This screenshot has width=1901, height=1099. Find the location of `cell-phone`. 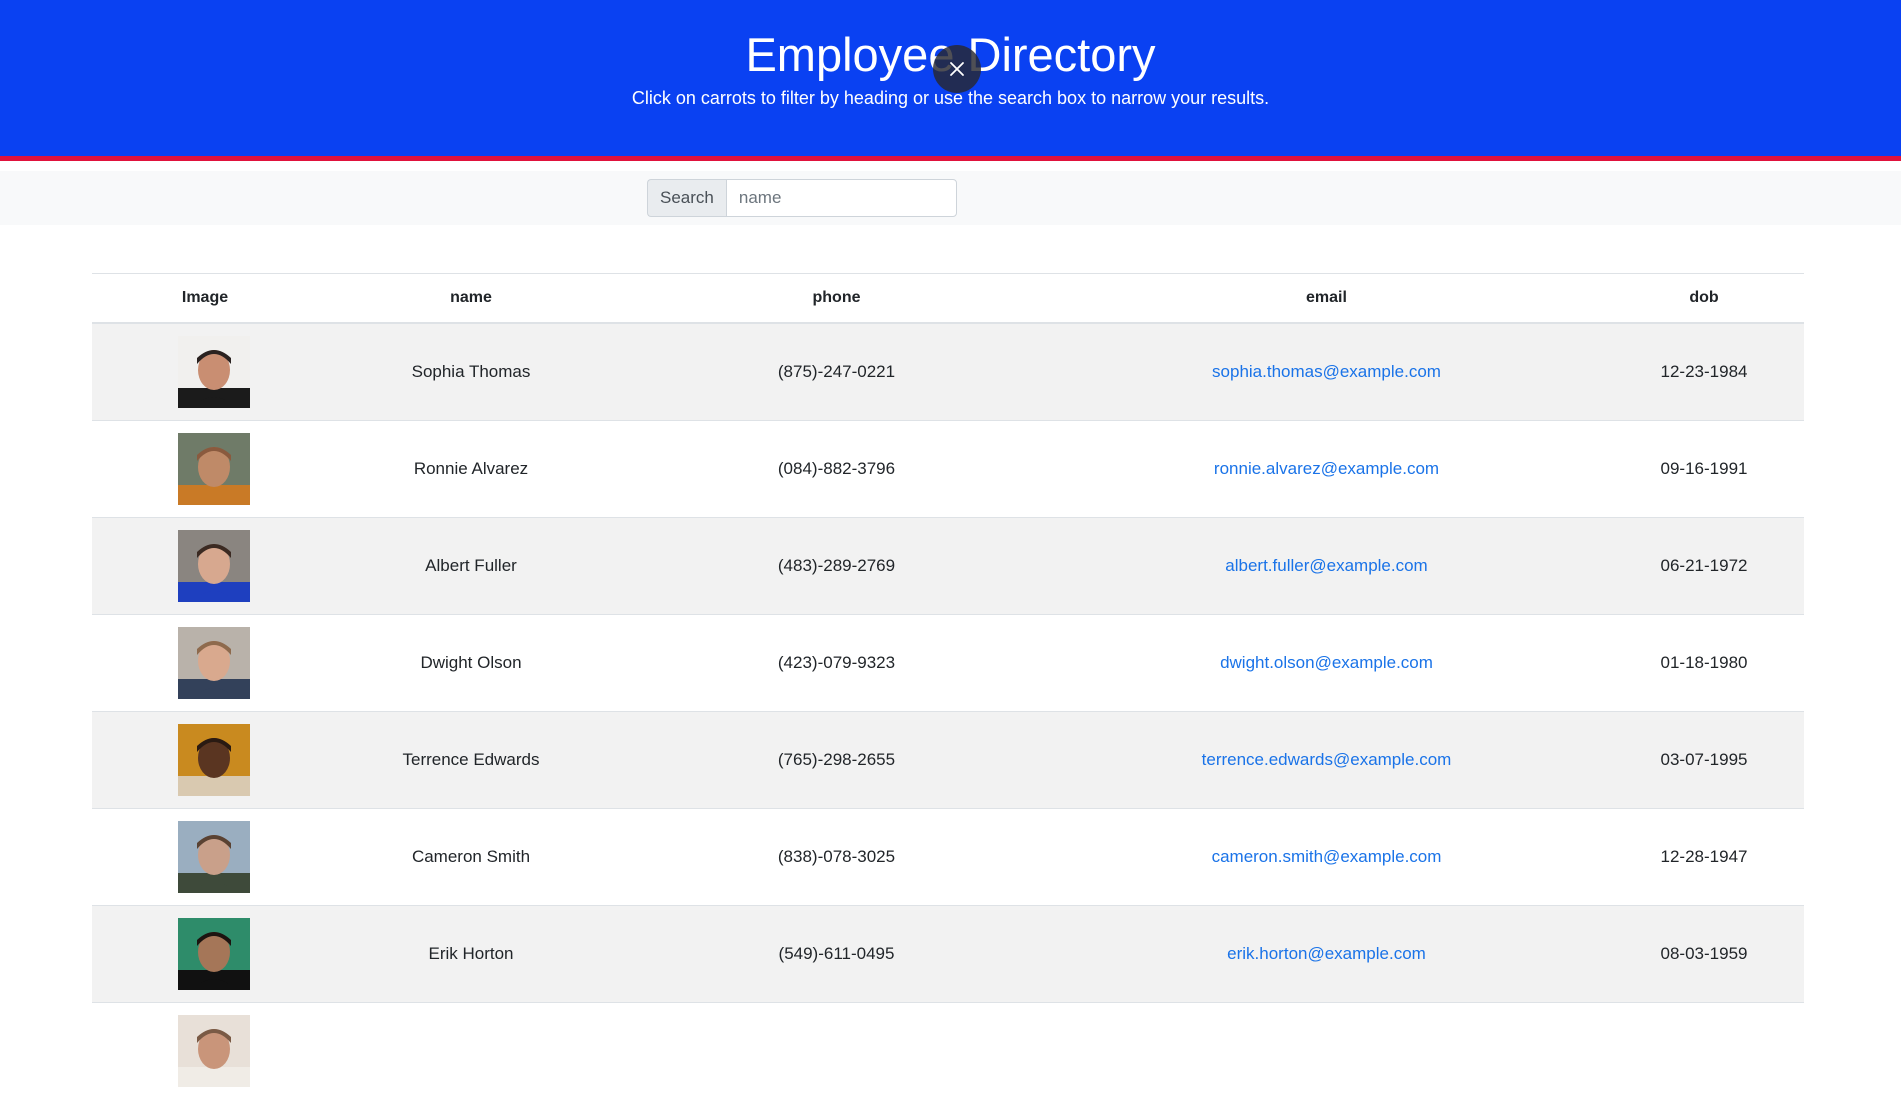

cell-phone is located at coordinates (836, 1051).